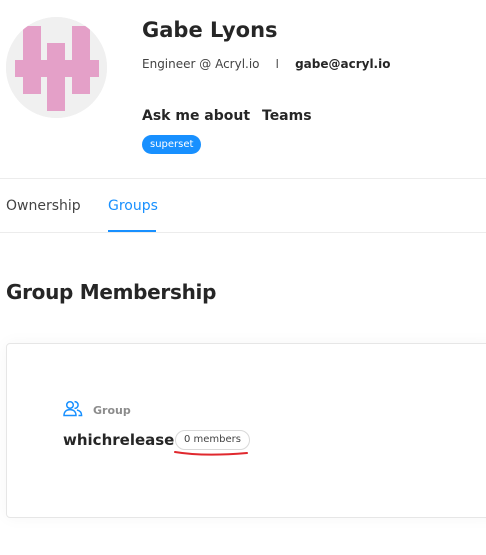 Image resolution: width=486 pixels, height=555 pixels. I want to click on tag-superset: superset, so click(172, 144).